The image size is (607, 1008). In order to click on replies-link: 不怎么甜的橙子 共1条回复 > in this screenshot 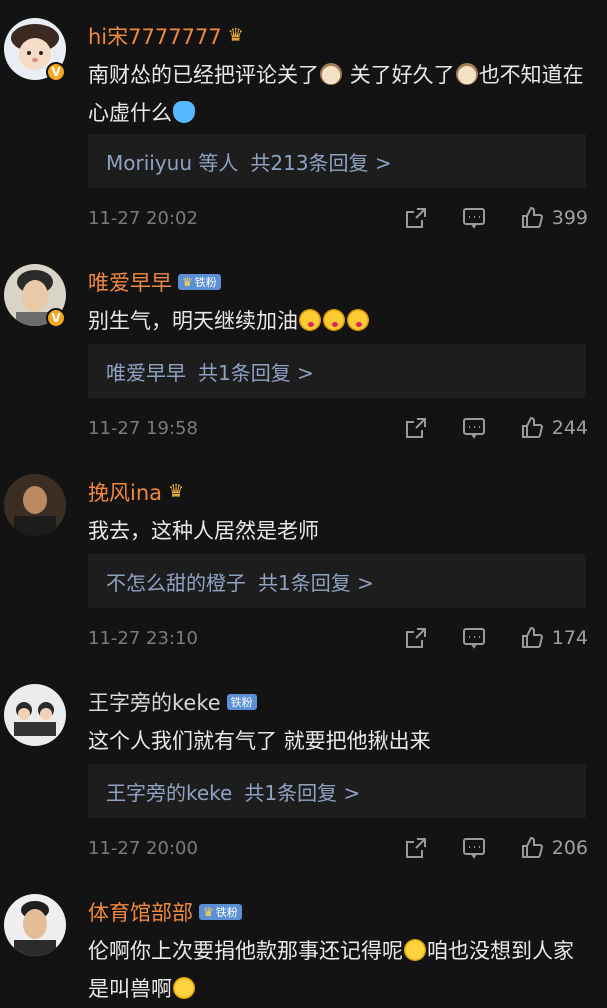, I will do `click(337, 581)`.